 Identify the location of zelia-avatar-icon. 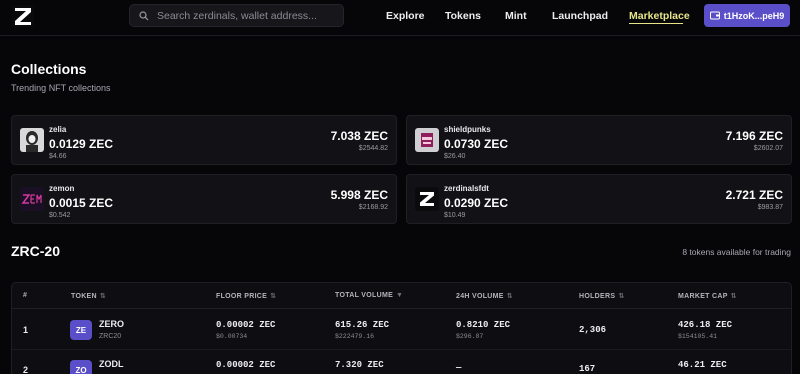
(32, 140).